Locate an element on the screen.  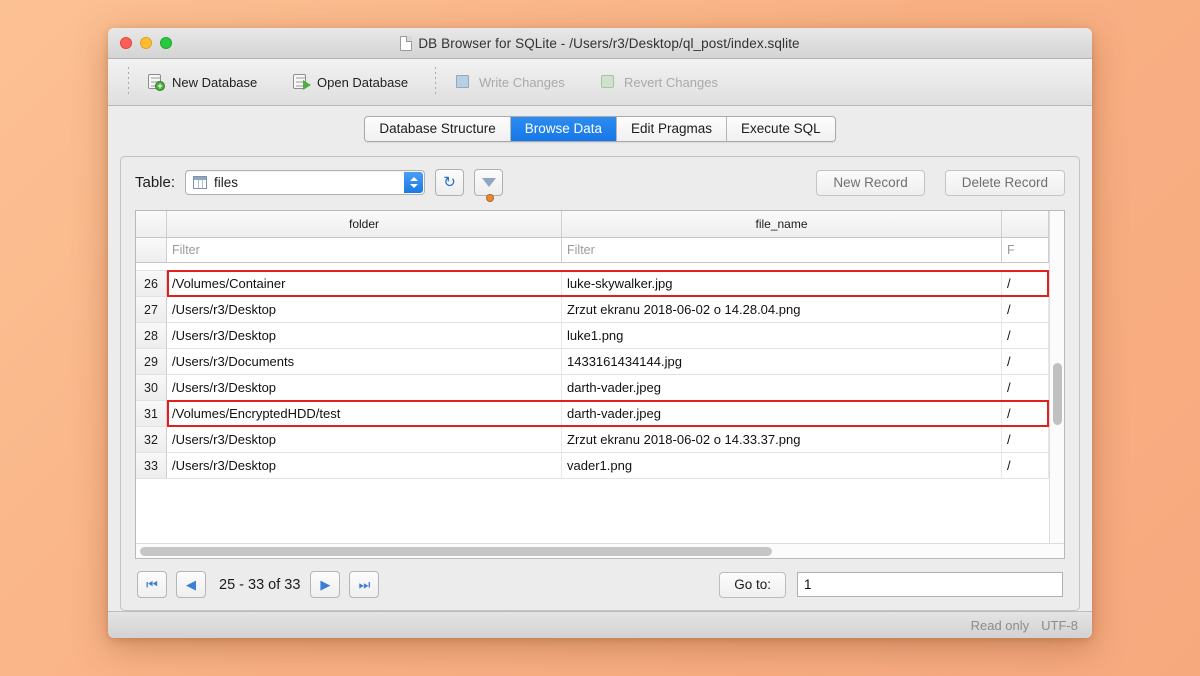
cell-file-name: vader1.png is located at coordinates (782, 465).